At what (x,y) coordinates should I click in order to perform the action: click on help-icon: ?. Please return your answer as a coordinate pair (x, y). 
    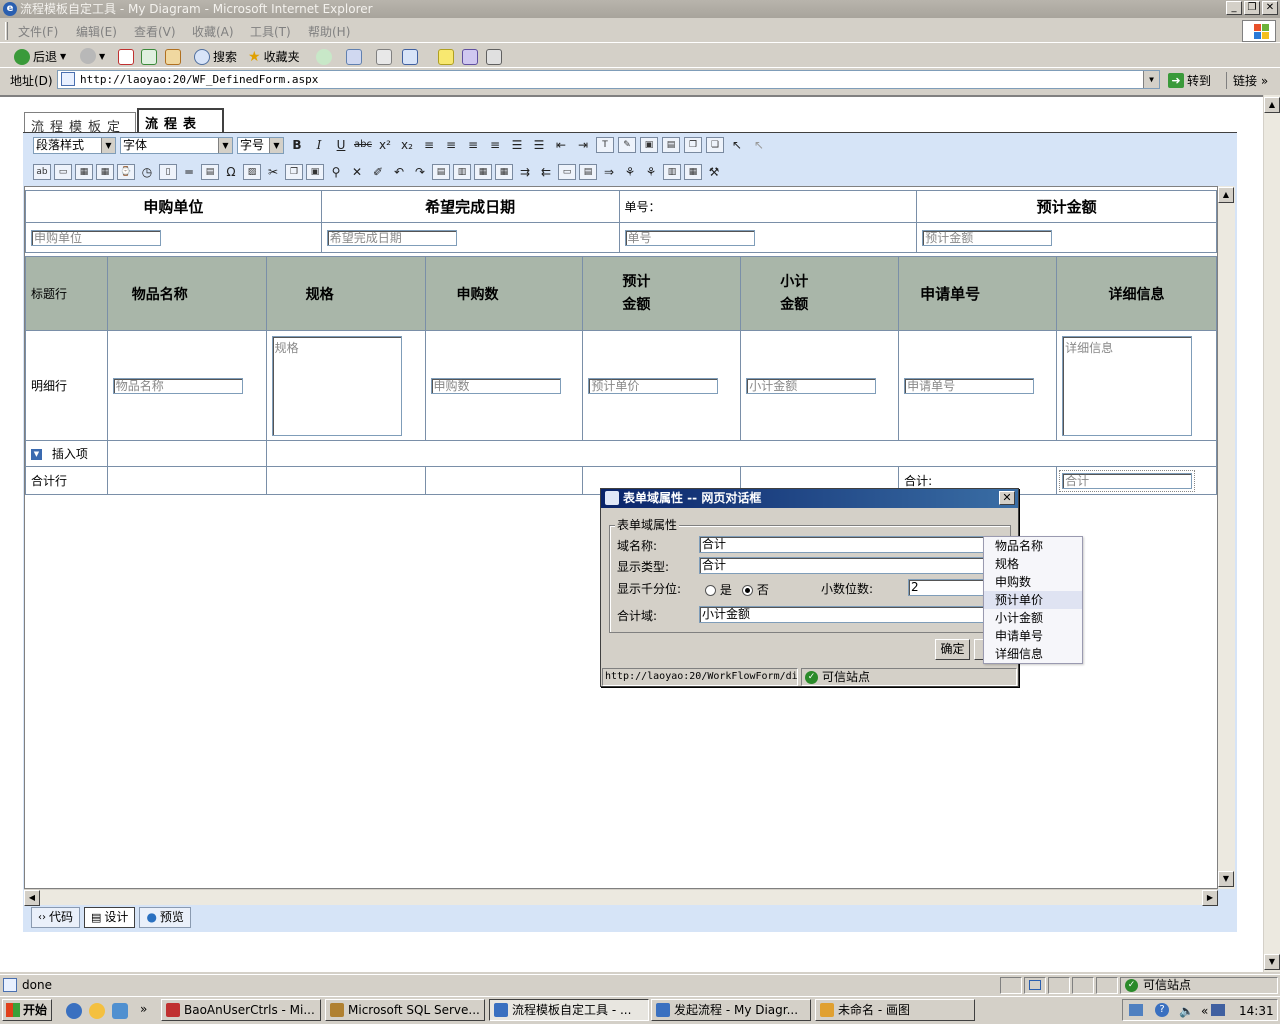
    Looking at the image, I should click on (1162, 1010).